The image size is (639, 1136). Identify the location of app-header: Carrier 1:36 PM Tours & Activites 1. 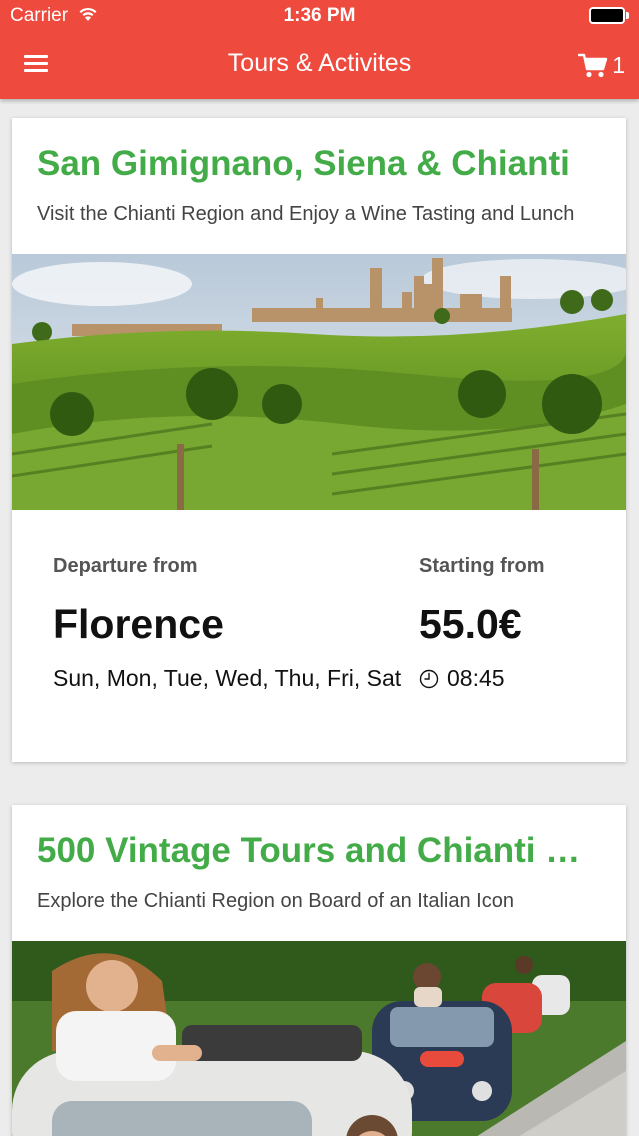
(319, 49).